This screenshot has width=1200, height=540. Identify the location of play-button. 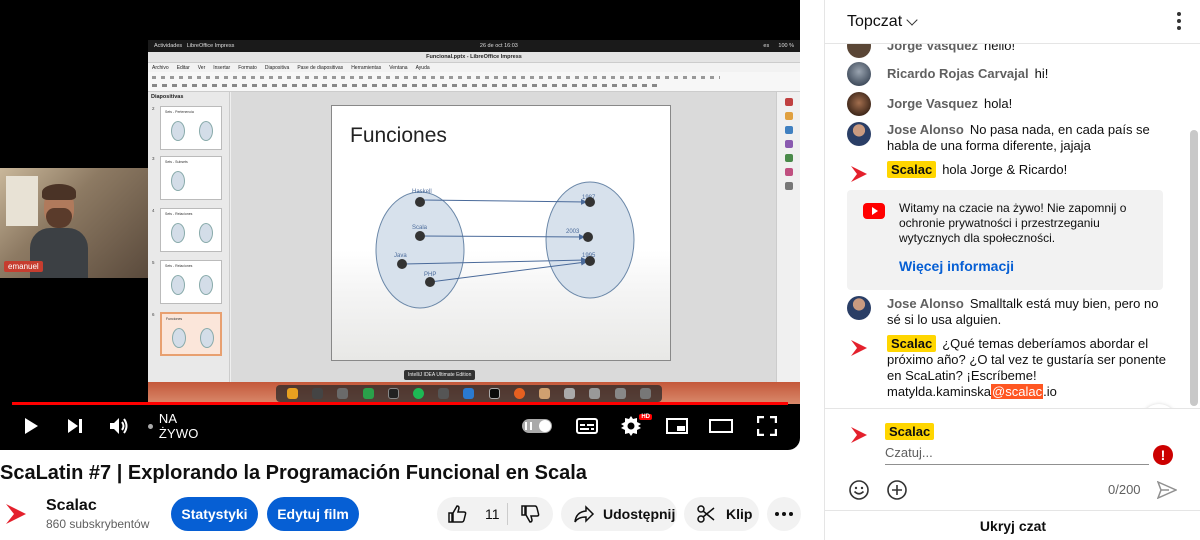
(31, 426).